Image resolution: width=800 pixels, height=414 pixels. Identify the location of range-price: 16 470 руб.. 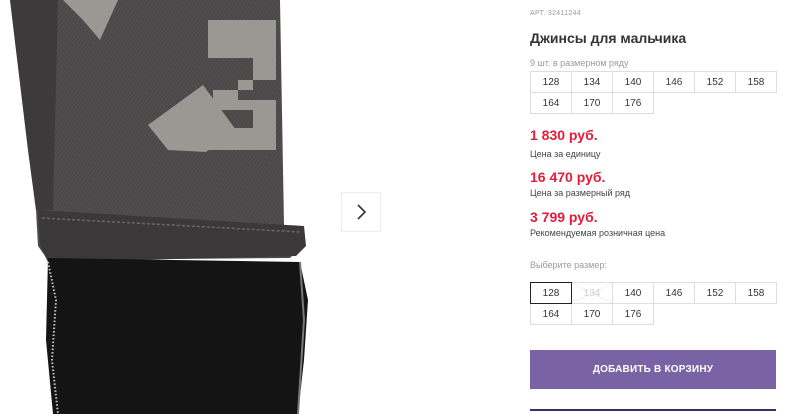
(568, 177).